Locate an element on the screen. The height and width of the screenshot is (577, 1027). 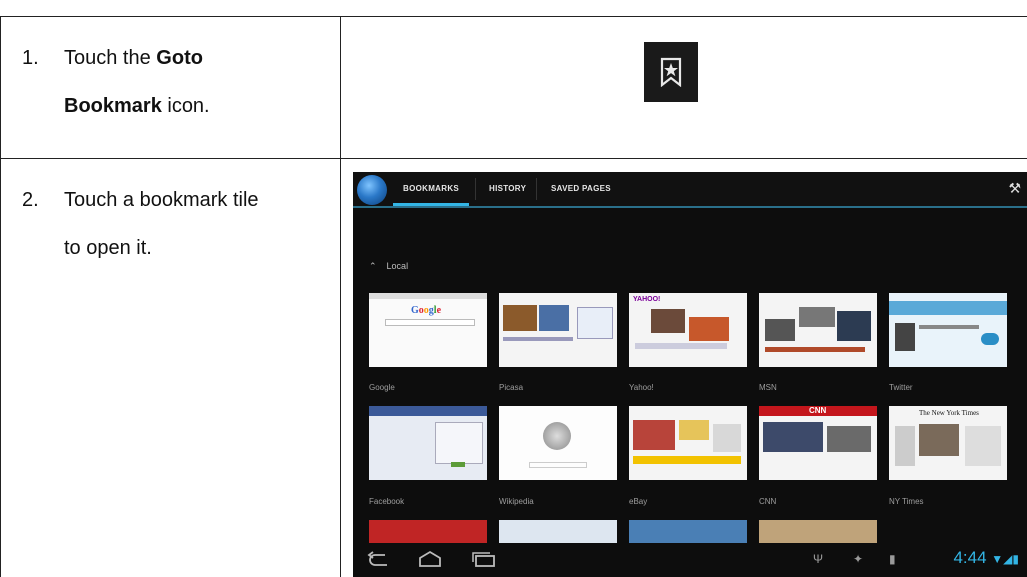
recent-apps-icon is located at coordinates (484, 559).